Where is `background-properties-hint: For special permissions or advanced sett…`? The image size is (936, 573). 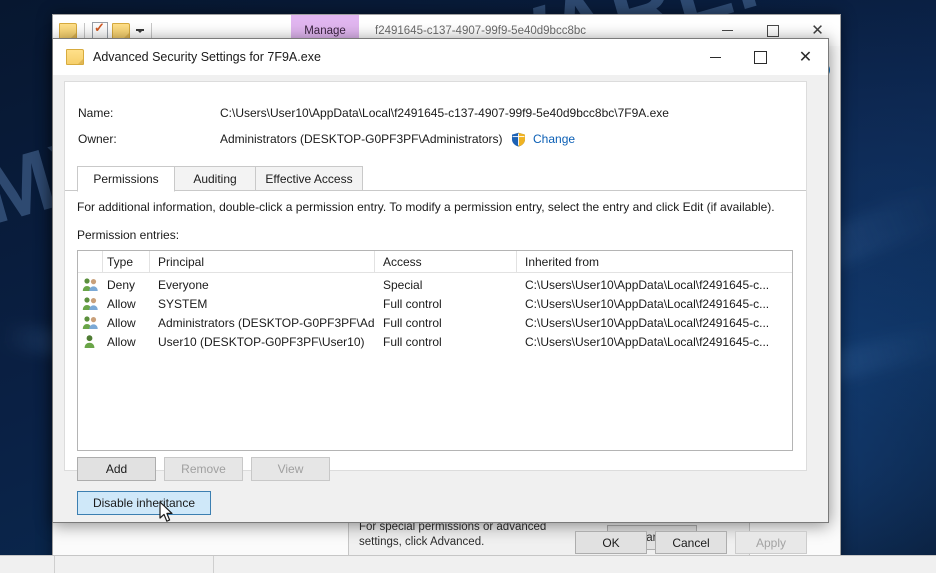
background-properties-hint: For special permissions or advanced sett… is located at coordinates (475, 535).